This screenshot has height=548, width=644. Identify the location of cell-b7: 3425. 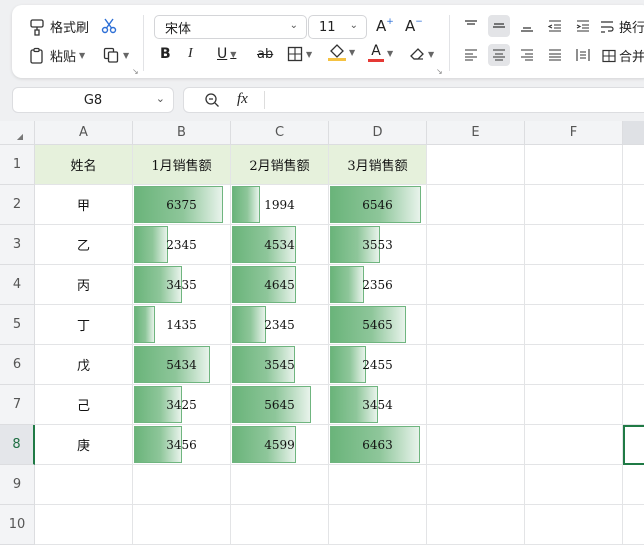
(182, 405).